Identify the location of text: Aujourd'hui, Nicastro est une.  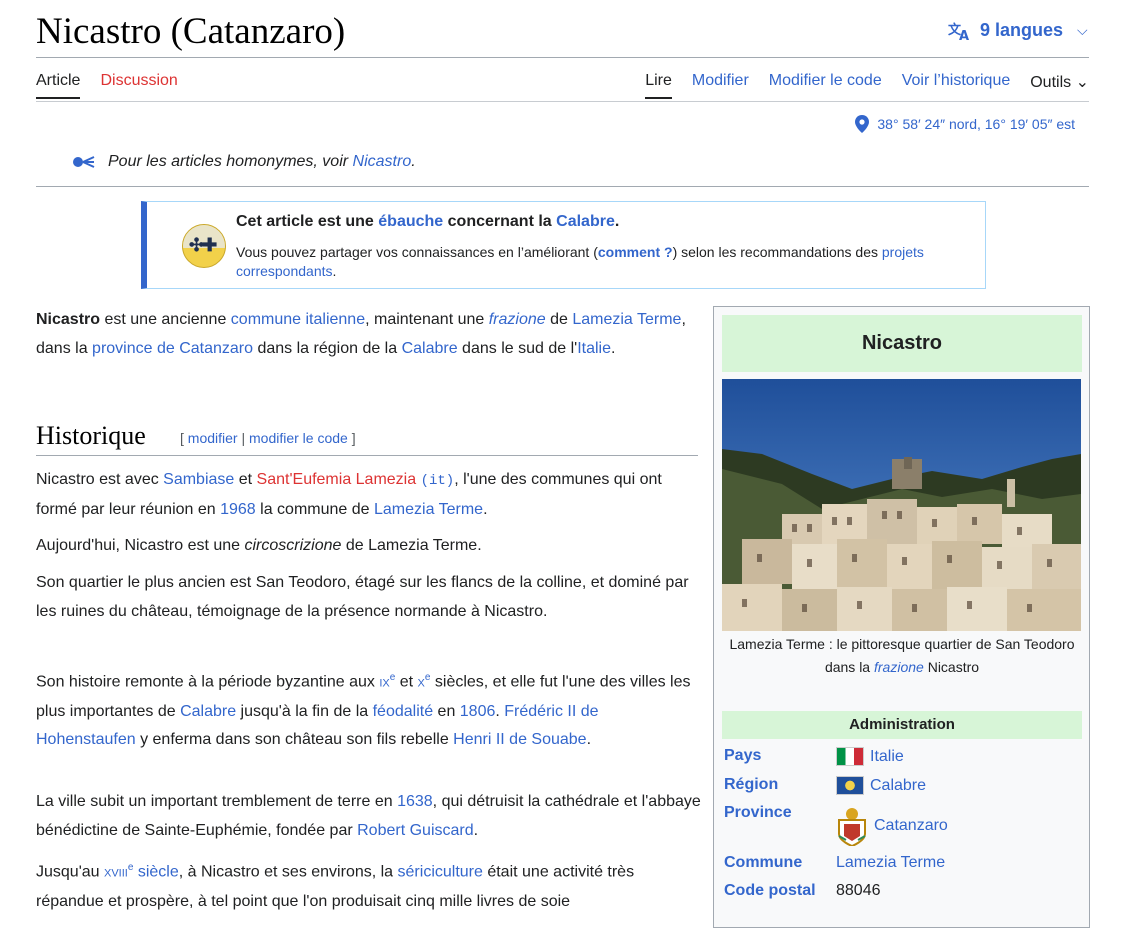
(140, 545).